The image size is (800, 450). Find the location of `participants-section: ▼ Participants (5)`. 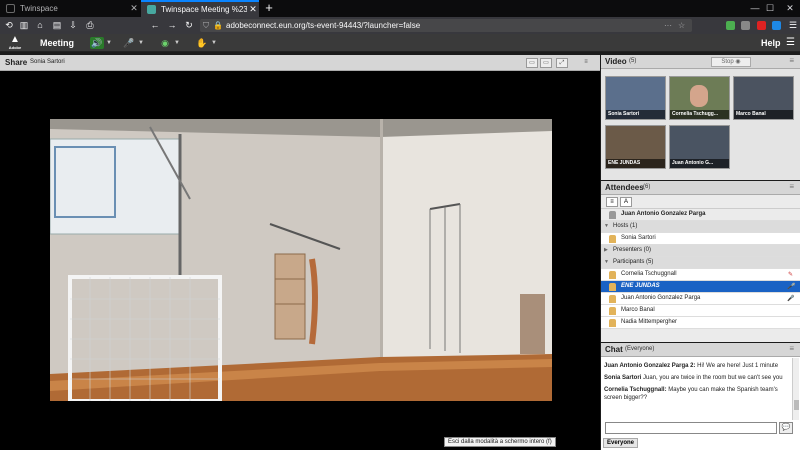

participants-section: ▼ Participants (5) is located at coordinates (700, 263).